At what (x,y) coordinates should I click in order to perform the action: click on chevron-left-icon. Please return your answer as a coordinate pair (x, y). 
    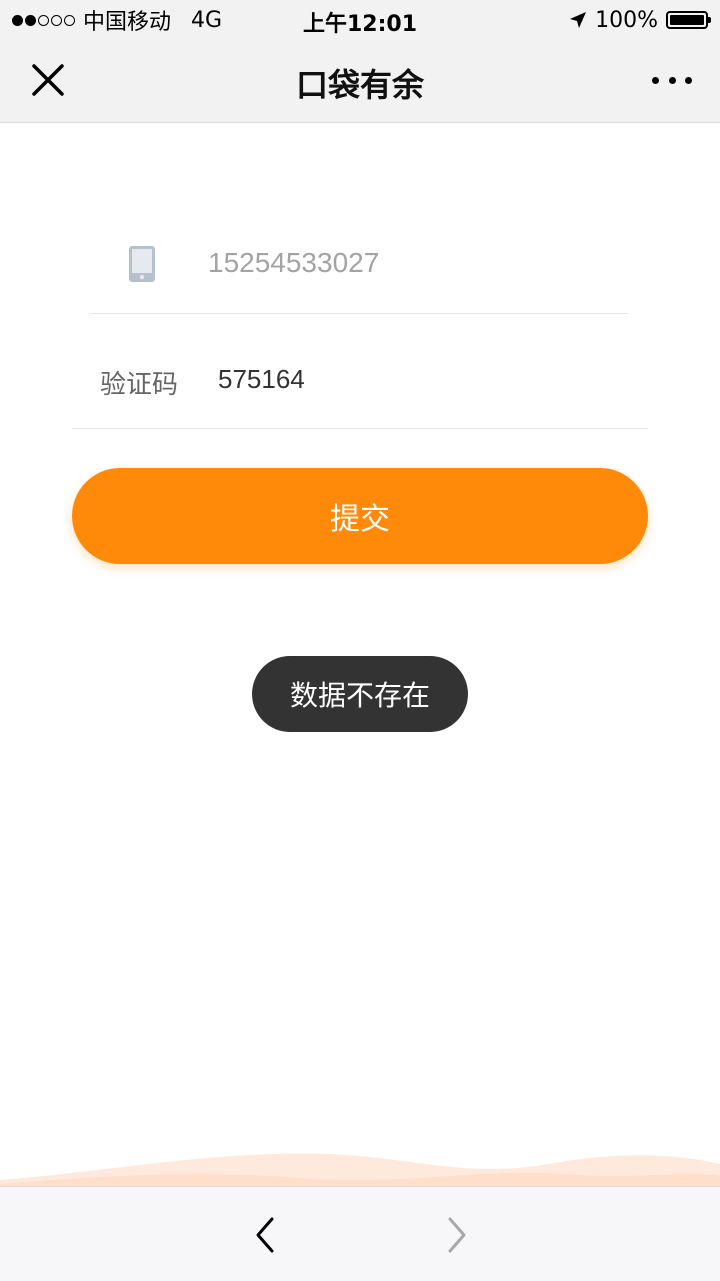
    Looking at the image, I should click on (265, 1235).